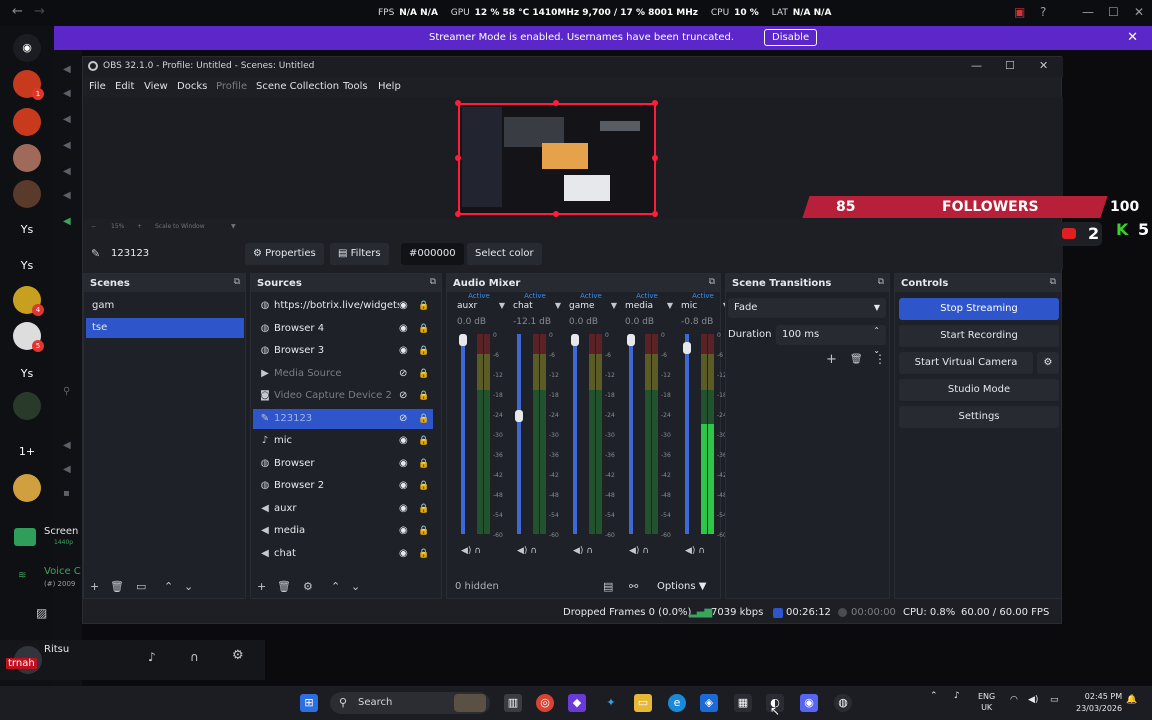 The width and height of the screenshot is (1152, 720). I want to click on voice-connection-panel: ≋ Voice C (#) 2009, so click(49, 581).